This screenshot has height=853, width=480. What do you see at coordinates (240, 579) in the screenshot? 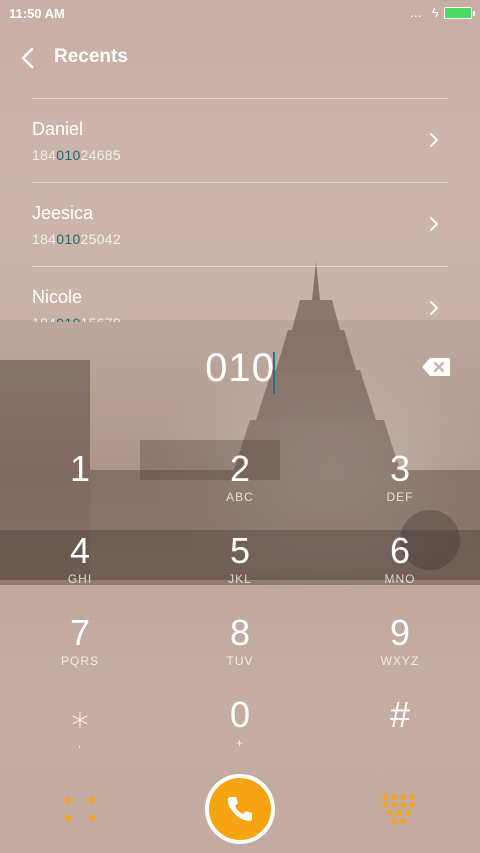
I see `key-letters: JKL` at bounding box center [240, 579].